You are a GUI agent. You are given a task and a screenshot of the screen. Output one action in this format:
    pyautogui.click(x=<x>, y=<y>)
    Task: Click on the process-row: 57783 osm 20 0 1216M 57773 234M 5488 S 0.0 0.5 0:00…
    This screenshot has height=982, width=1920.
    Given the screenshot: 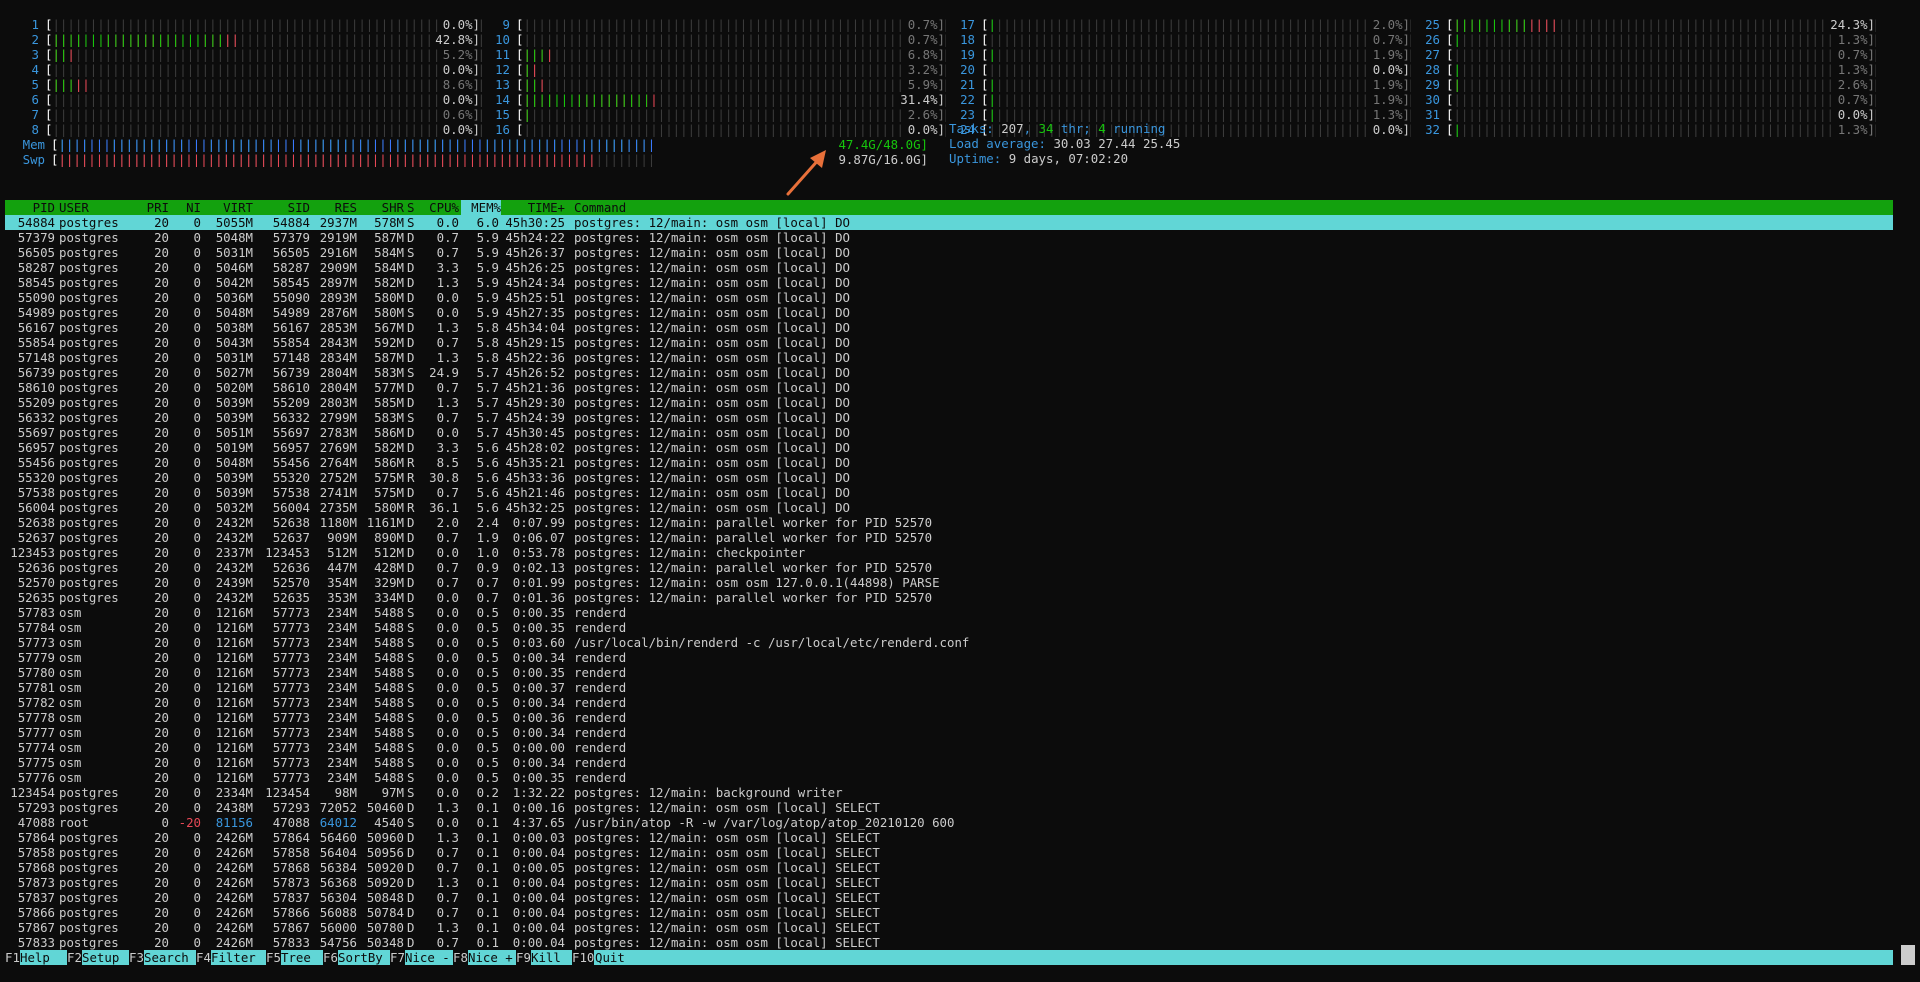 What is the action you would take?
    pyautogui.click(x=949, y=612)
    